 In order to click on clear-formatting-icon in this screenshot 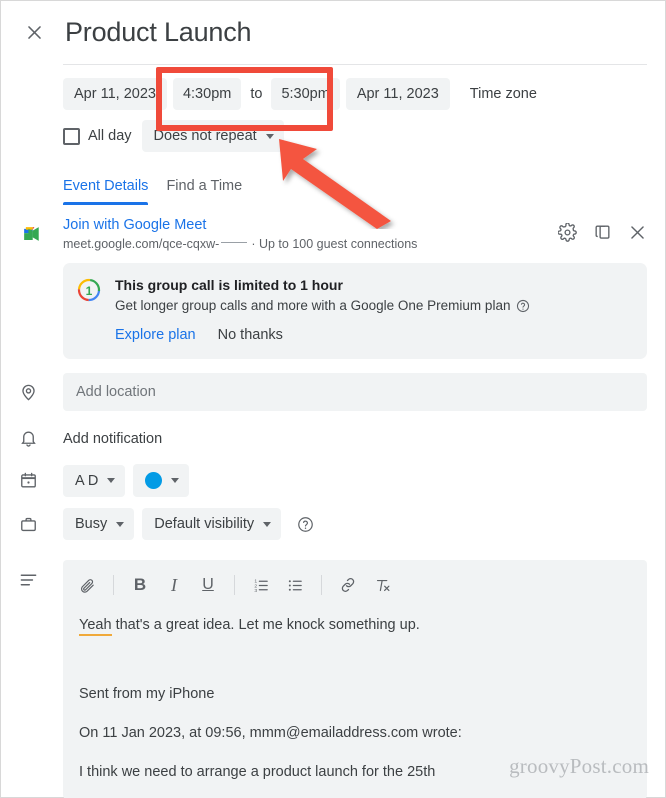, I will do `click(382, 585)`.